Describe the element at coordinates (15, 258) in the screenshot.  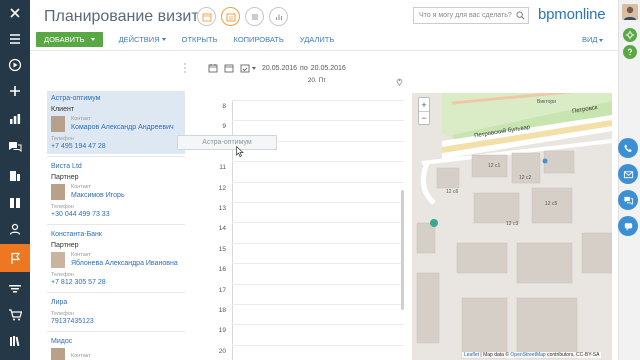
I see `visits-flag-icon` at that location.